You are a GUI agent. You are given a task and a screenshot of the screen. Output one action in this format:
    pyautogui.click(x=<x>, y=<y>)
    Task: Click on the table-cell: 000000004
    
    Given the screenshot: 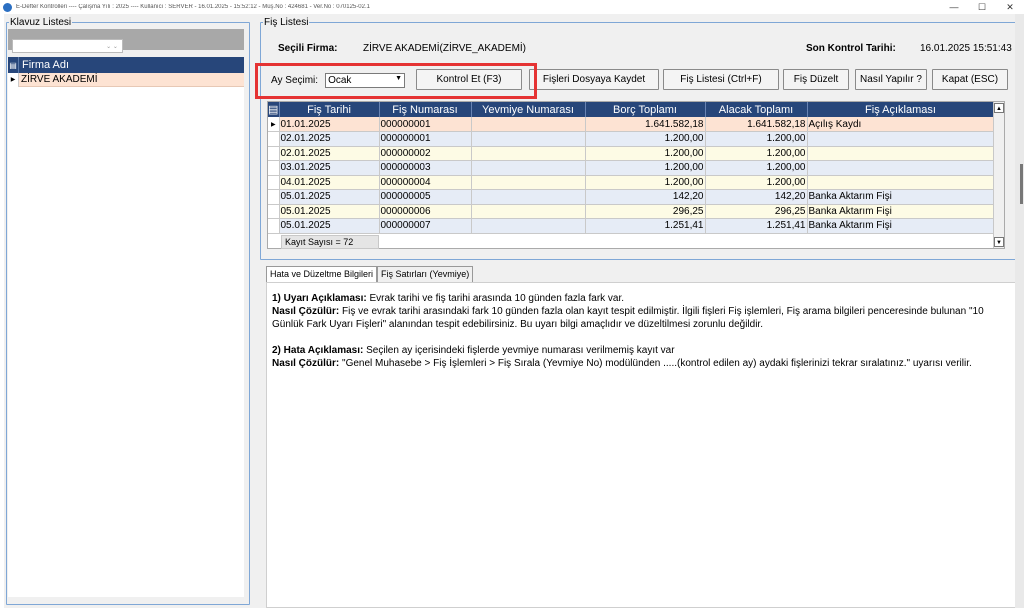 What is the action you would take?
    pyautogui.click(x=425, y=182)
    